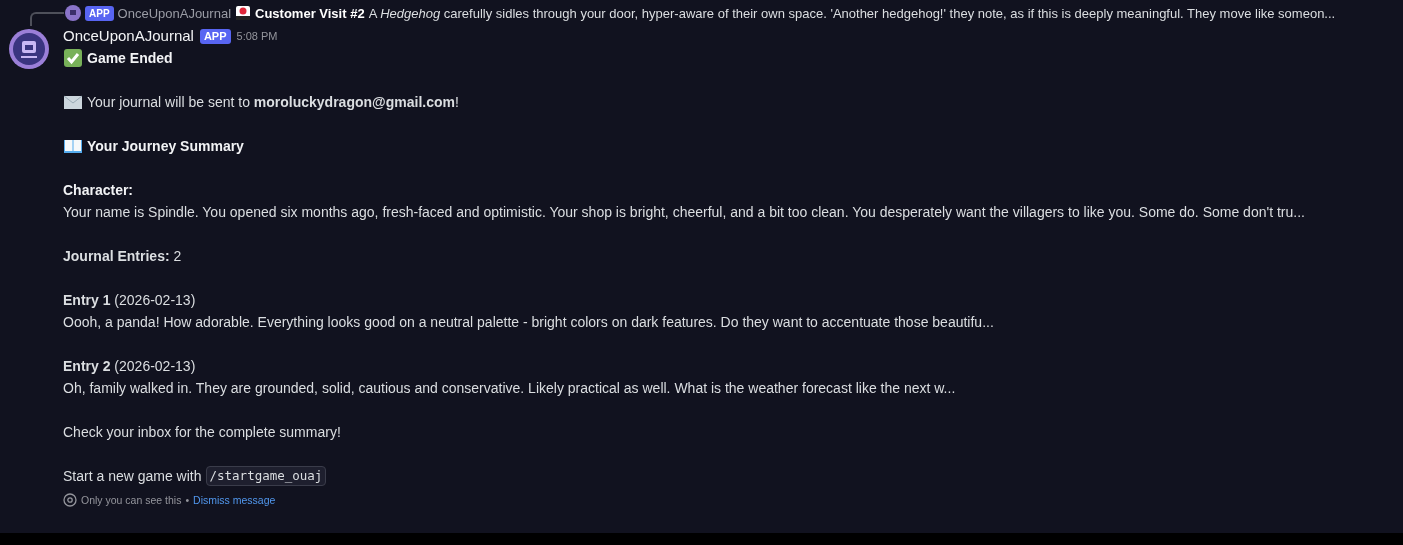 Image resolution: width=1403 pixels, height=545 pixels. What do you see at coordinates (131, 500) in the screenshot?
I see `ephemeral-note: Only you can see this` at bounding box center [131, 500].